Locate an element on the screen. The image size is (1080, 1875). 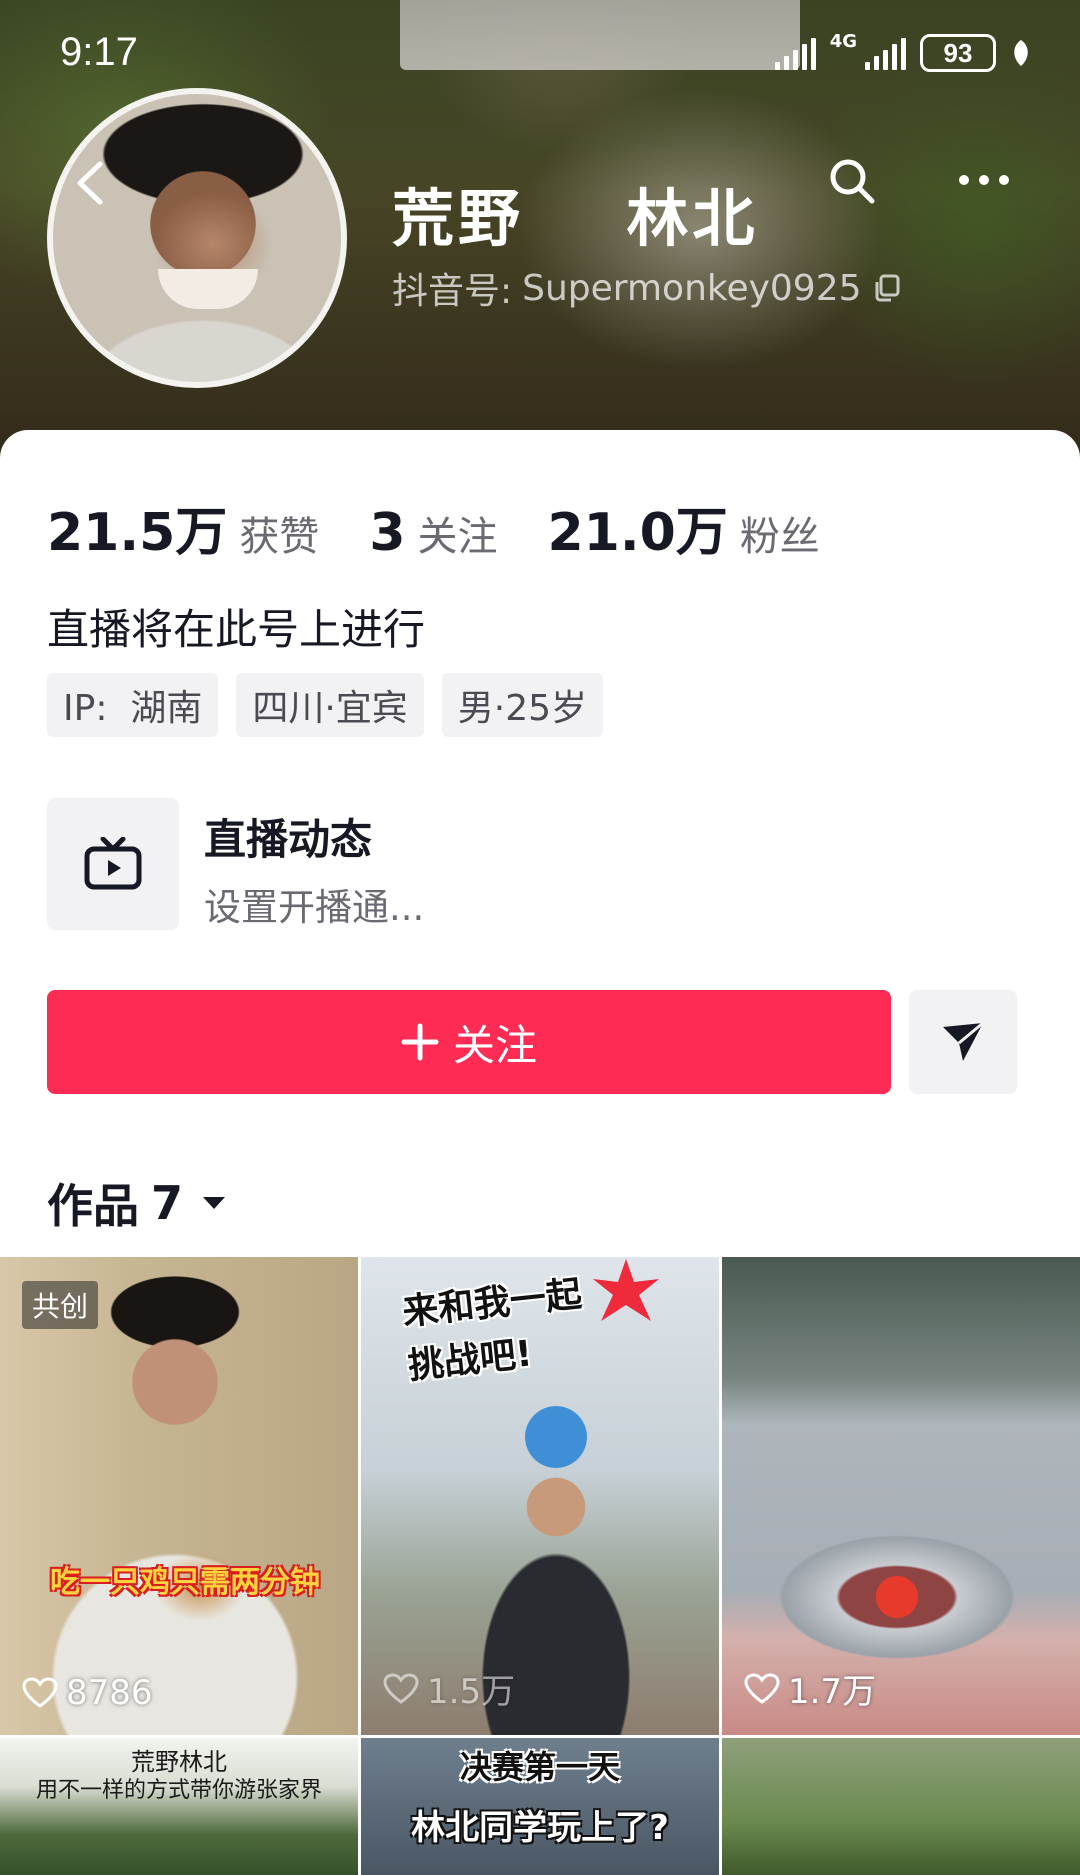
video-likes: 8786 is located at coordinates (87, 1693).